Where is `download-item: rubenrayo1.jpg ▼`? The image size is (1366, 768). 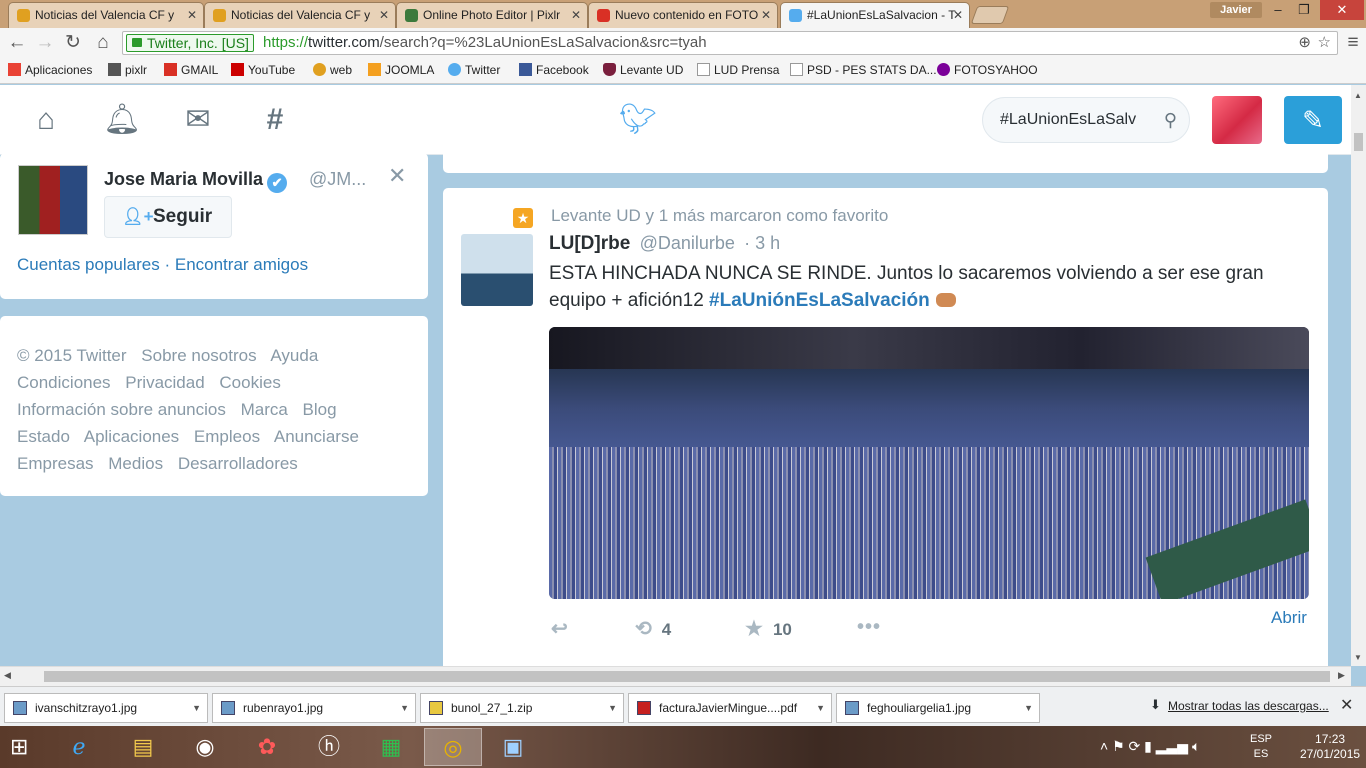 download-item: rubenrayo1.jpg ▼ is located at coordinates (314, 708).